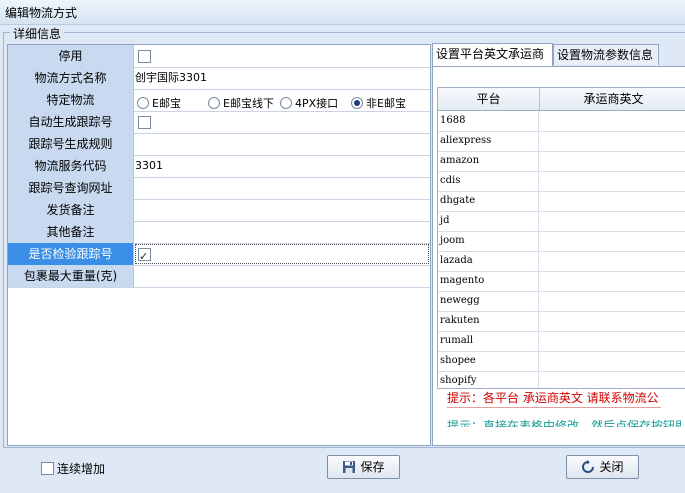 The width and height of the screenshot is (685, 493). What do you see at coordinates (282, 276) in the screenshot?
I see `max-weight-field` at bounding box center [282, 276].